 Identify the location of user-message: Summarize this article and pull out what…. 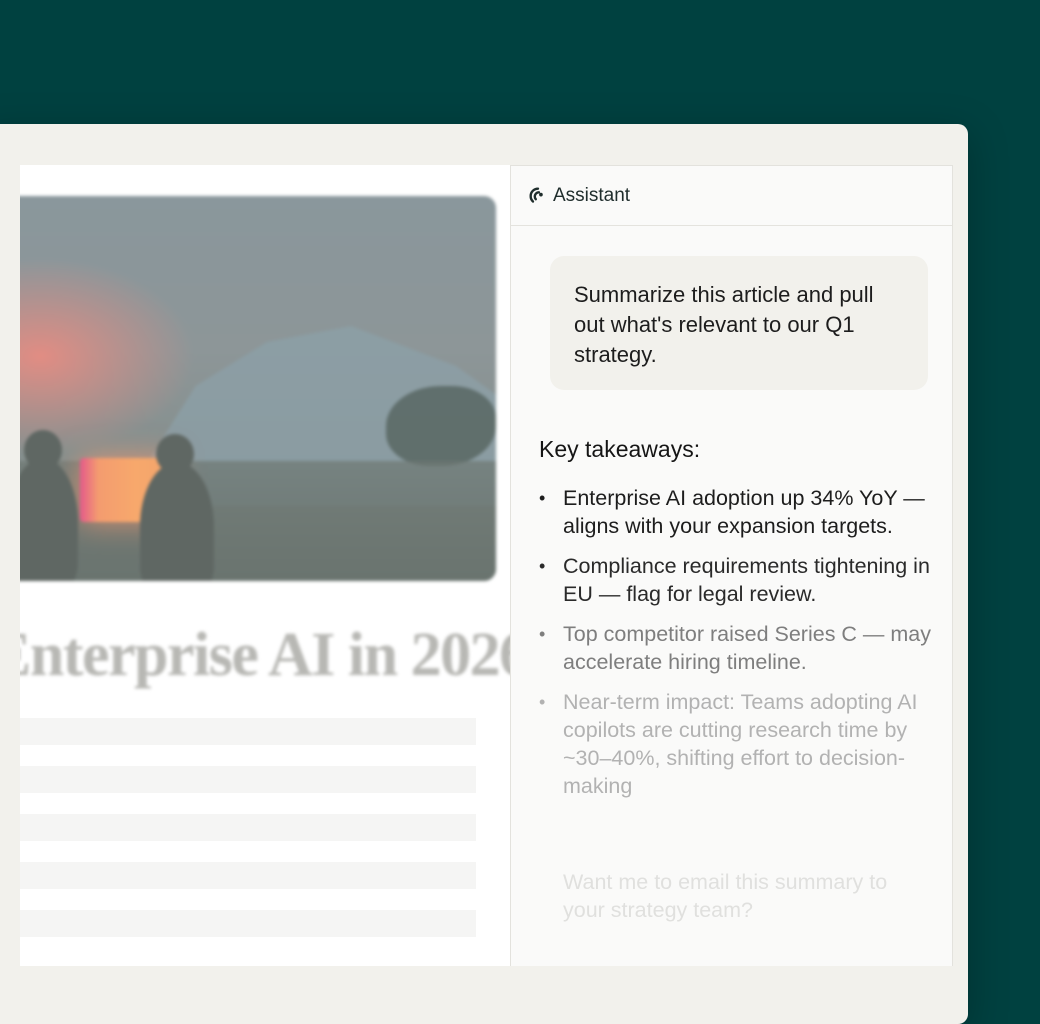
(739, 323).